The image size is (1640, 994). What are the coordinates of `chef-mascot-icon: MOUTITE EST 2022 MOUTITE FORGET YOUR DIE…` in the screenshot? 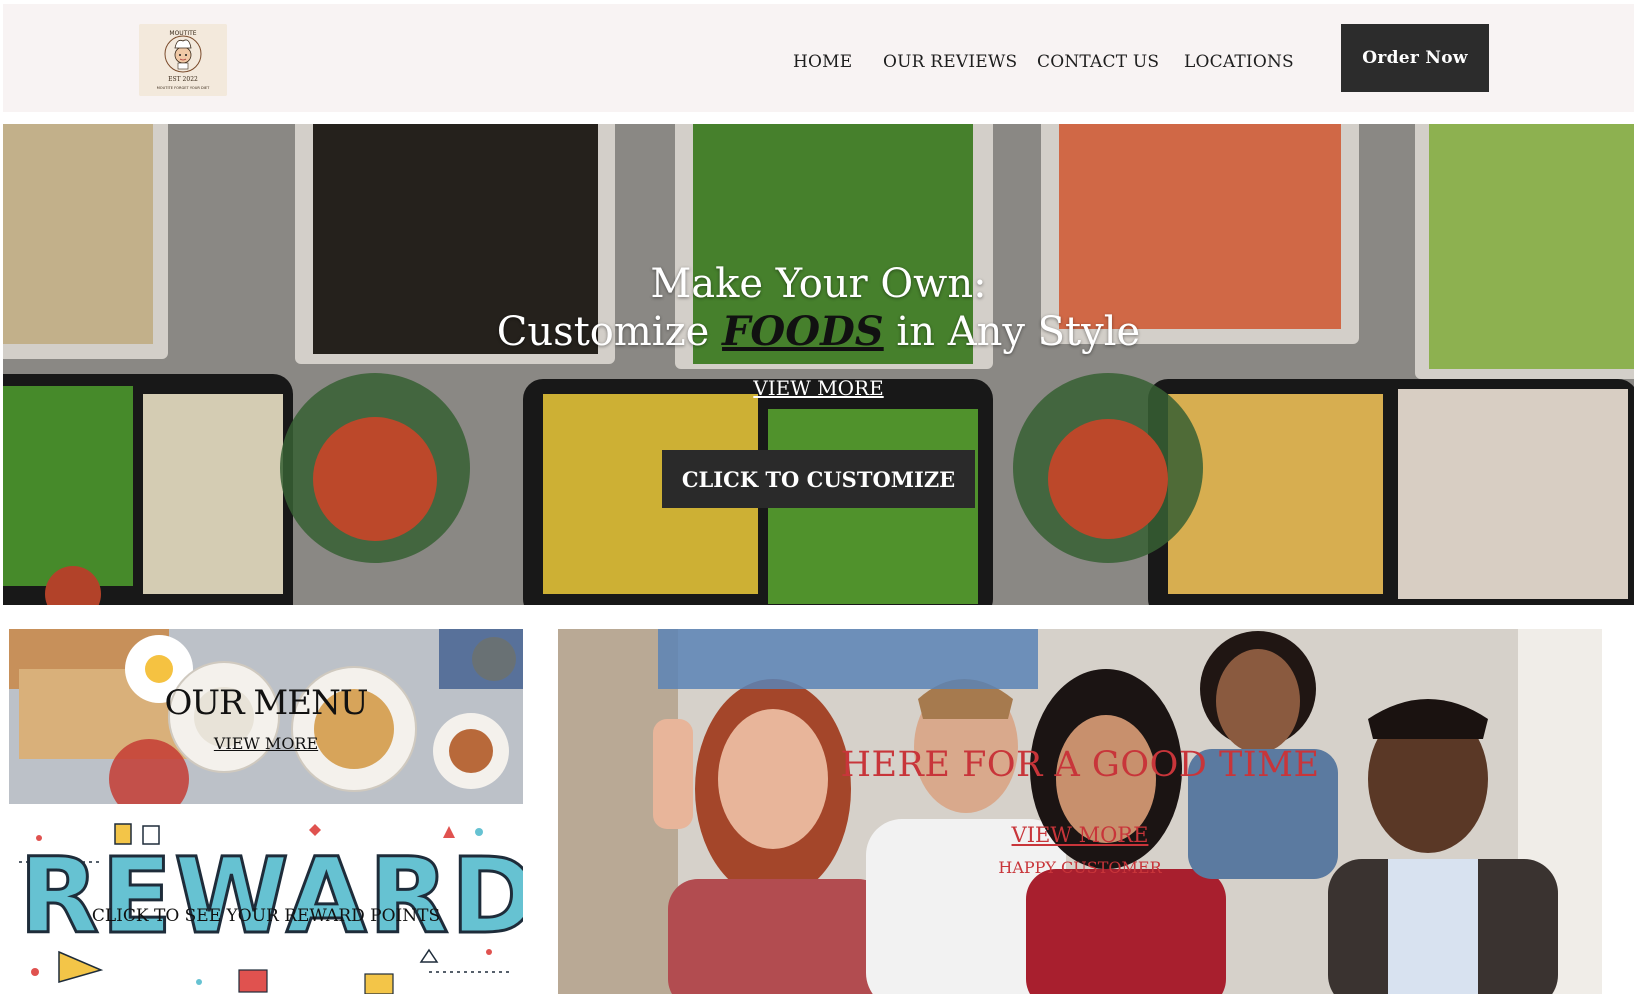 It's located at (183, 60).